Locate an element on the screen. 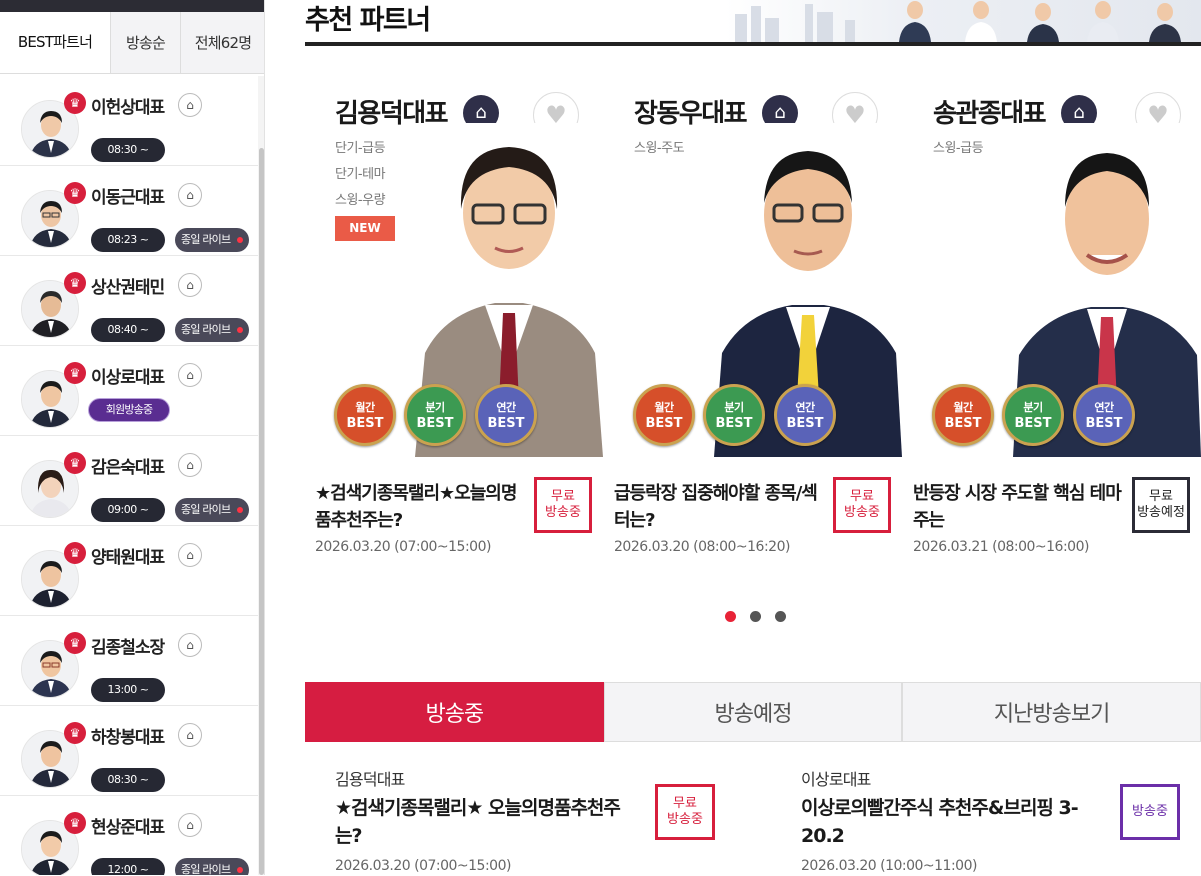  tag: 스윙-급등 is located at coordinates (958, 148).